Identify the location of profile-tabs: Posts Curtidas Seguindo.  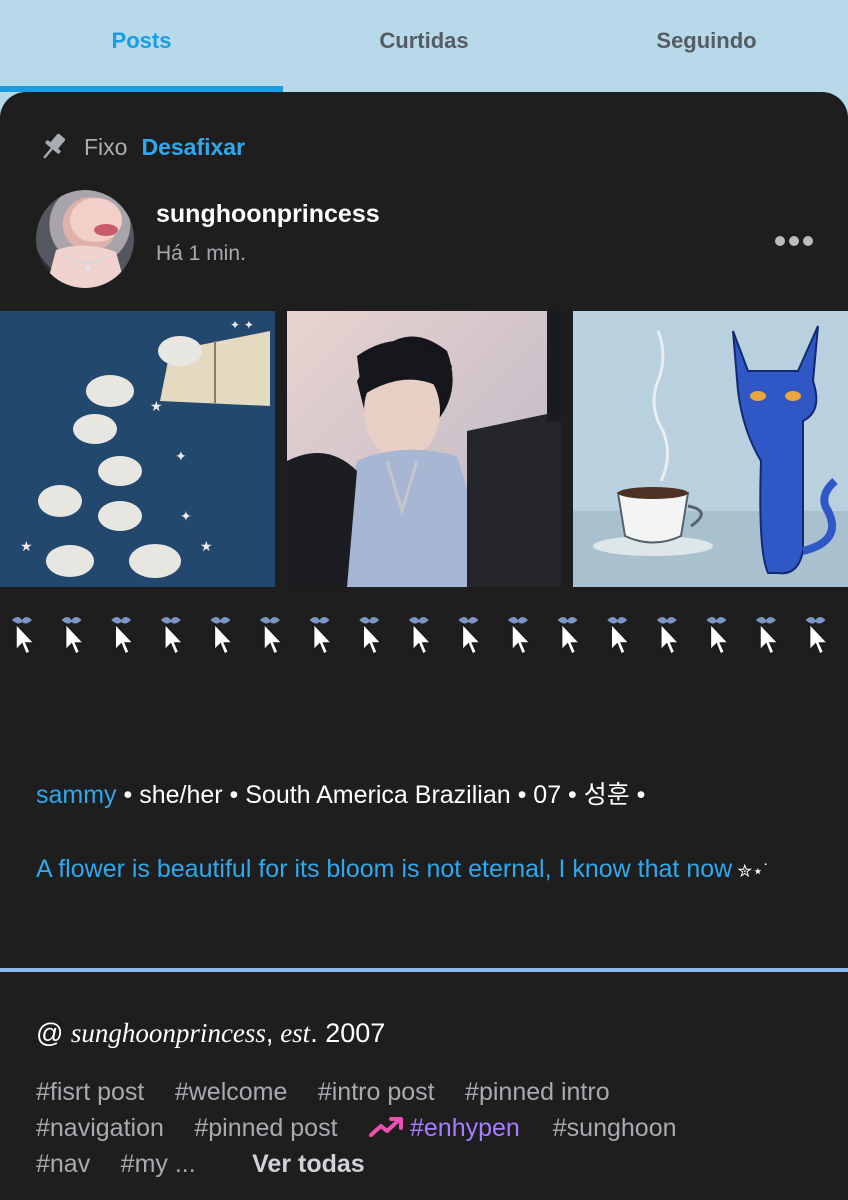
(424, 46).